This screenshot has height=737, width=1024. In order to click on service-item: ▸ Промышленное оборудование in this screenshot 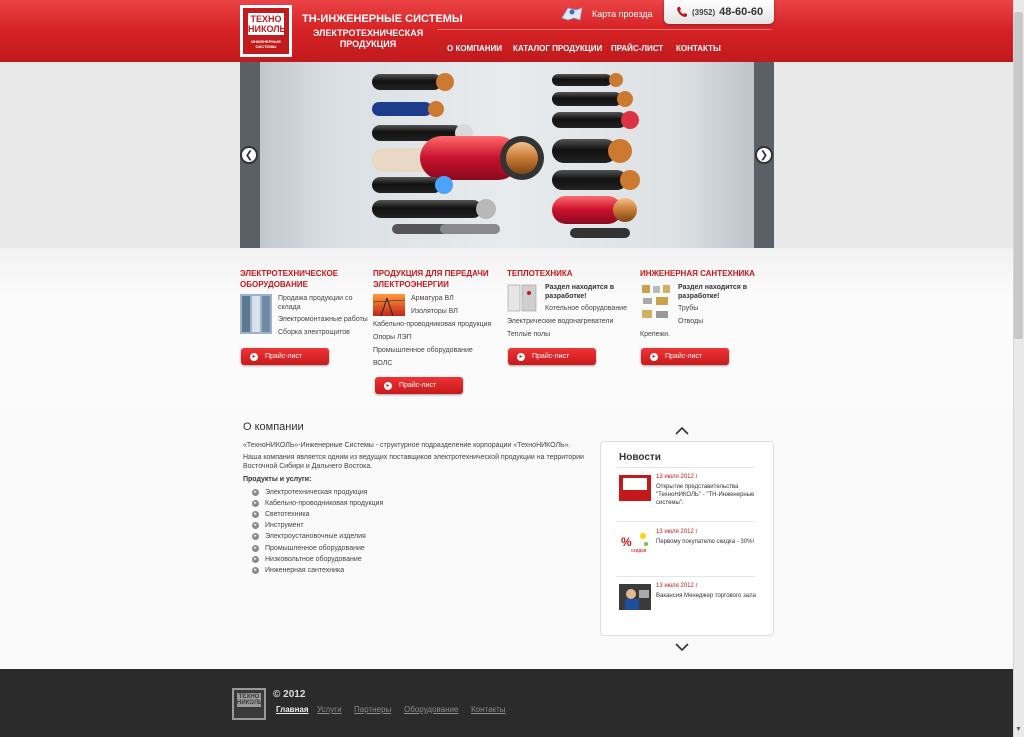, I will do `click(308, 548)`.